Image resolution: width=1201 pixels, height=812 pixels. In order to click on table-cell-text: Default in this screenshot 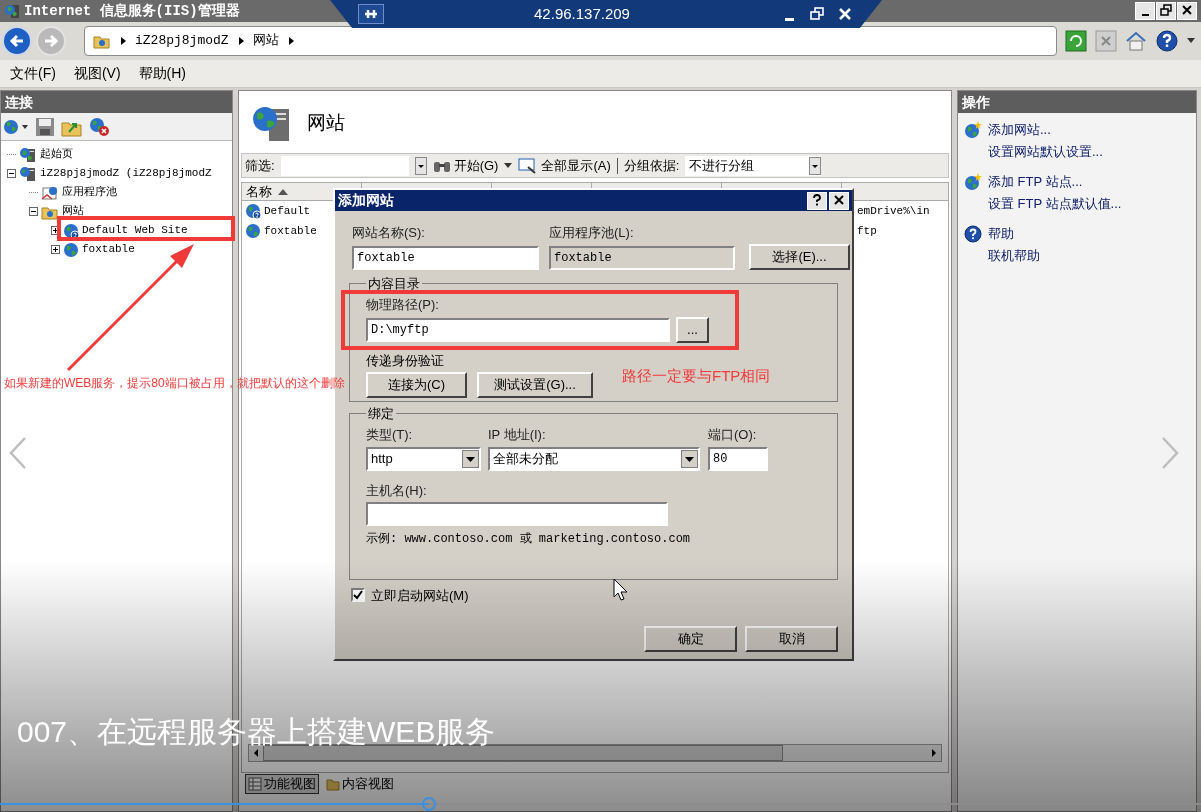, I will do `click(287, 211)`.